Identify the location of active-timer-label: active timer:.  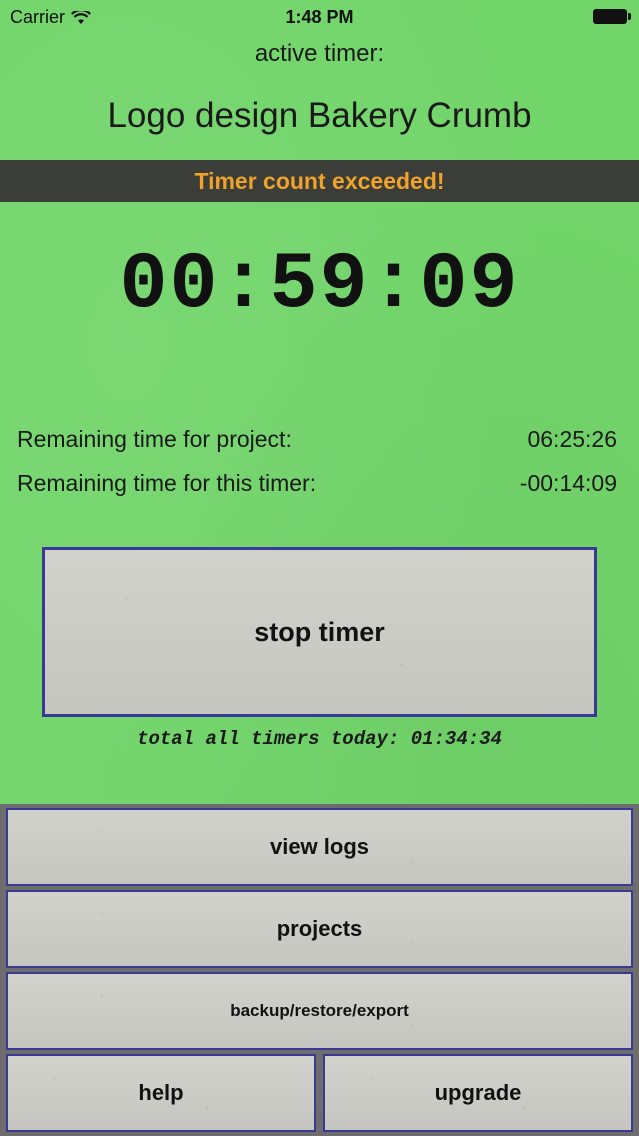
(319, 53).